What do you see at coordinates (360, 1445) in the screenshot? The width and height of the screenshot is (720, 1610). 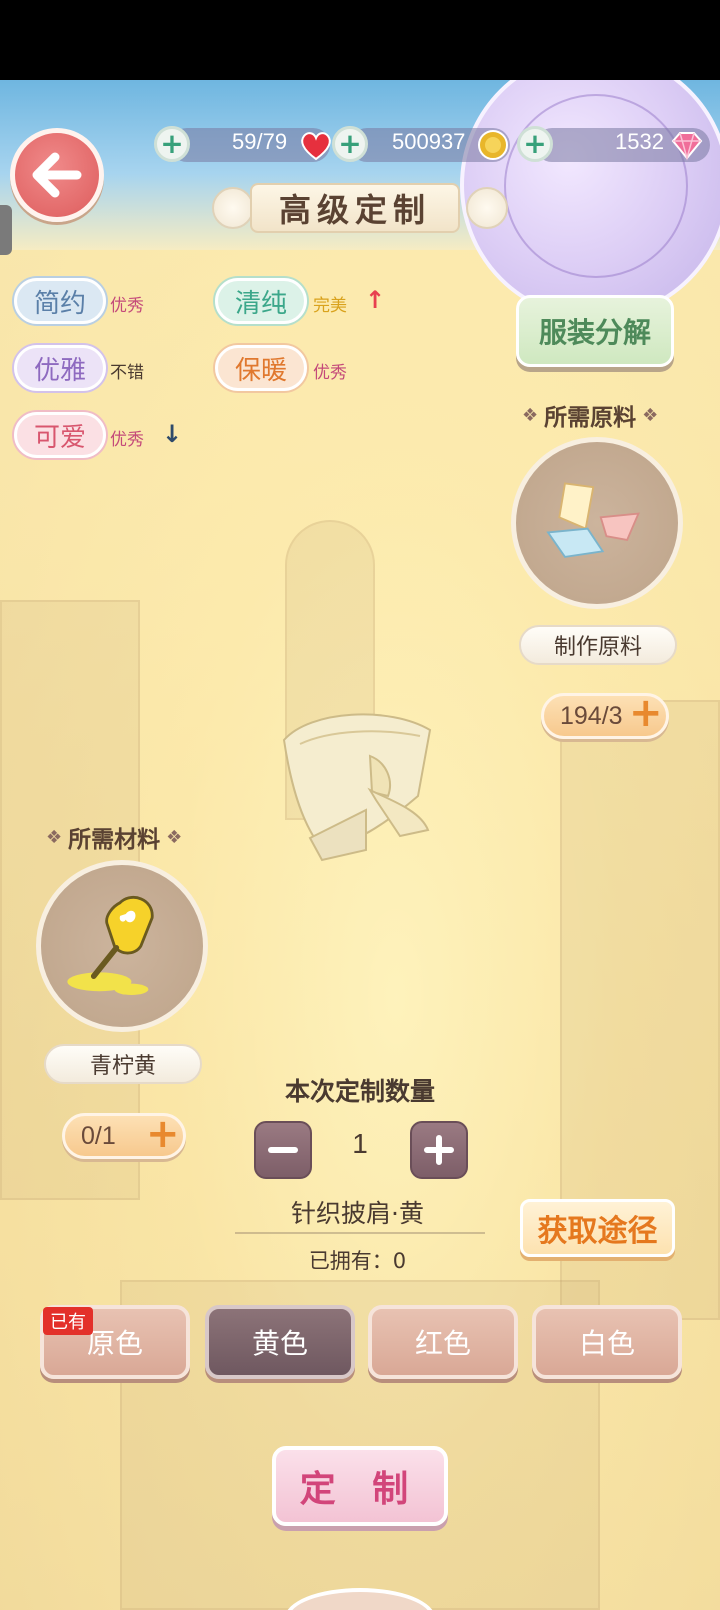 I see `shop-bg` at bounding box center [360, 1445].